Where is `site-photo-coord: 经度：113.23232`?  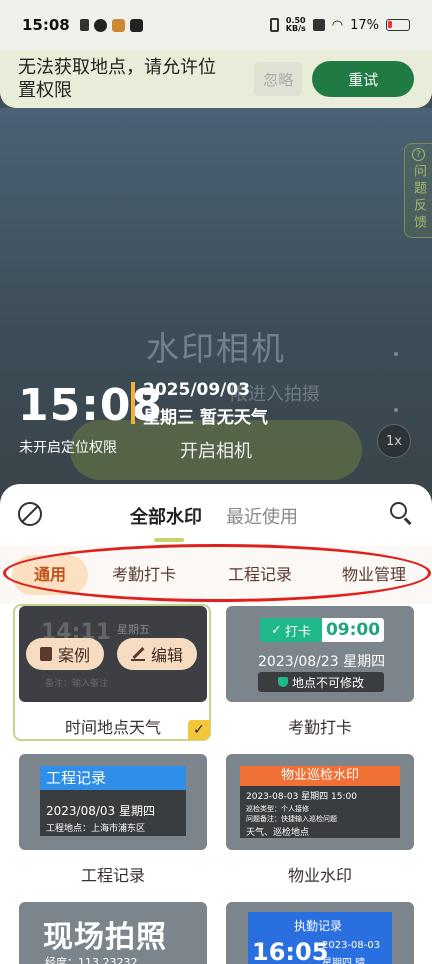
site-photo-coord: 经度：113.23232 is located at coordinates (91, 960).